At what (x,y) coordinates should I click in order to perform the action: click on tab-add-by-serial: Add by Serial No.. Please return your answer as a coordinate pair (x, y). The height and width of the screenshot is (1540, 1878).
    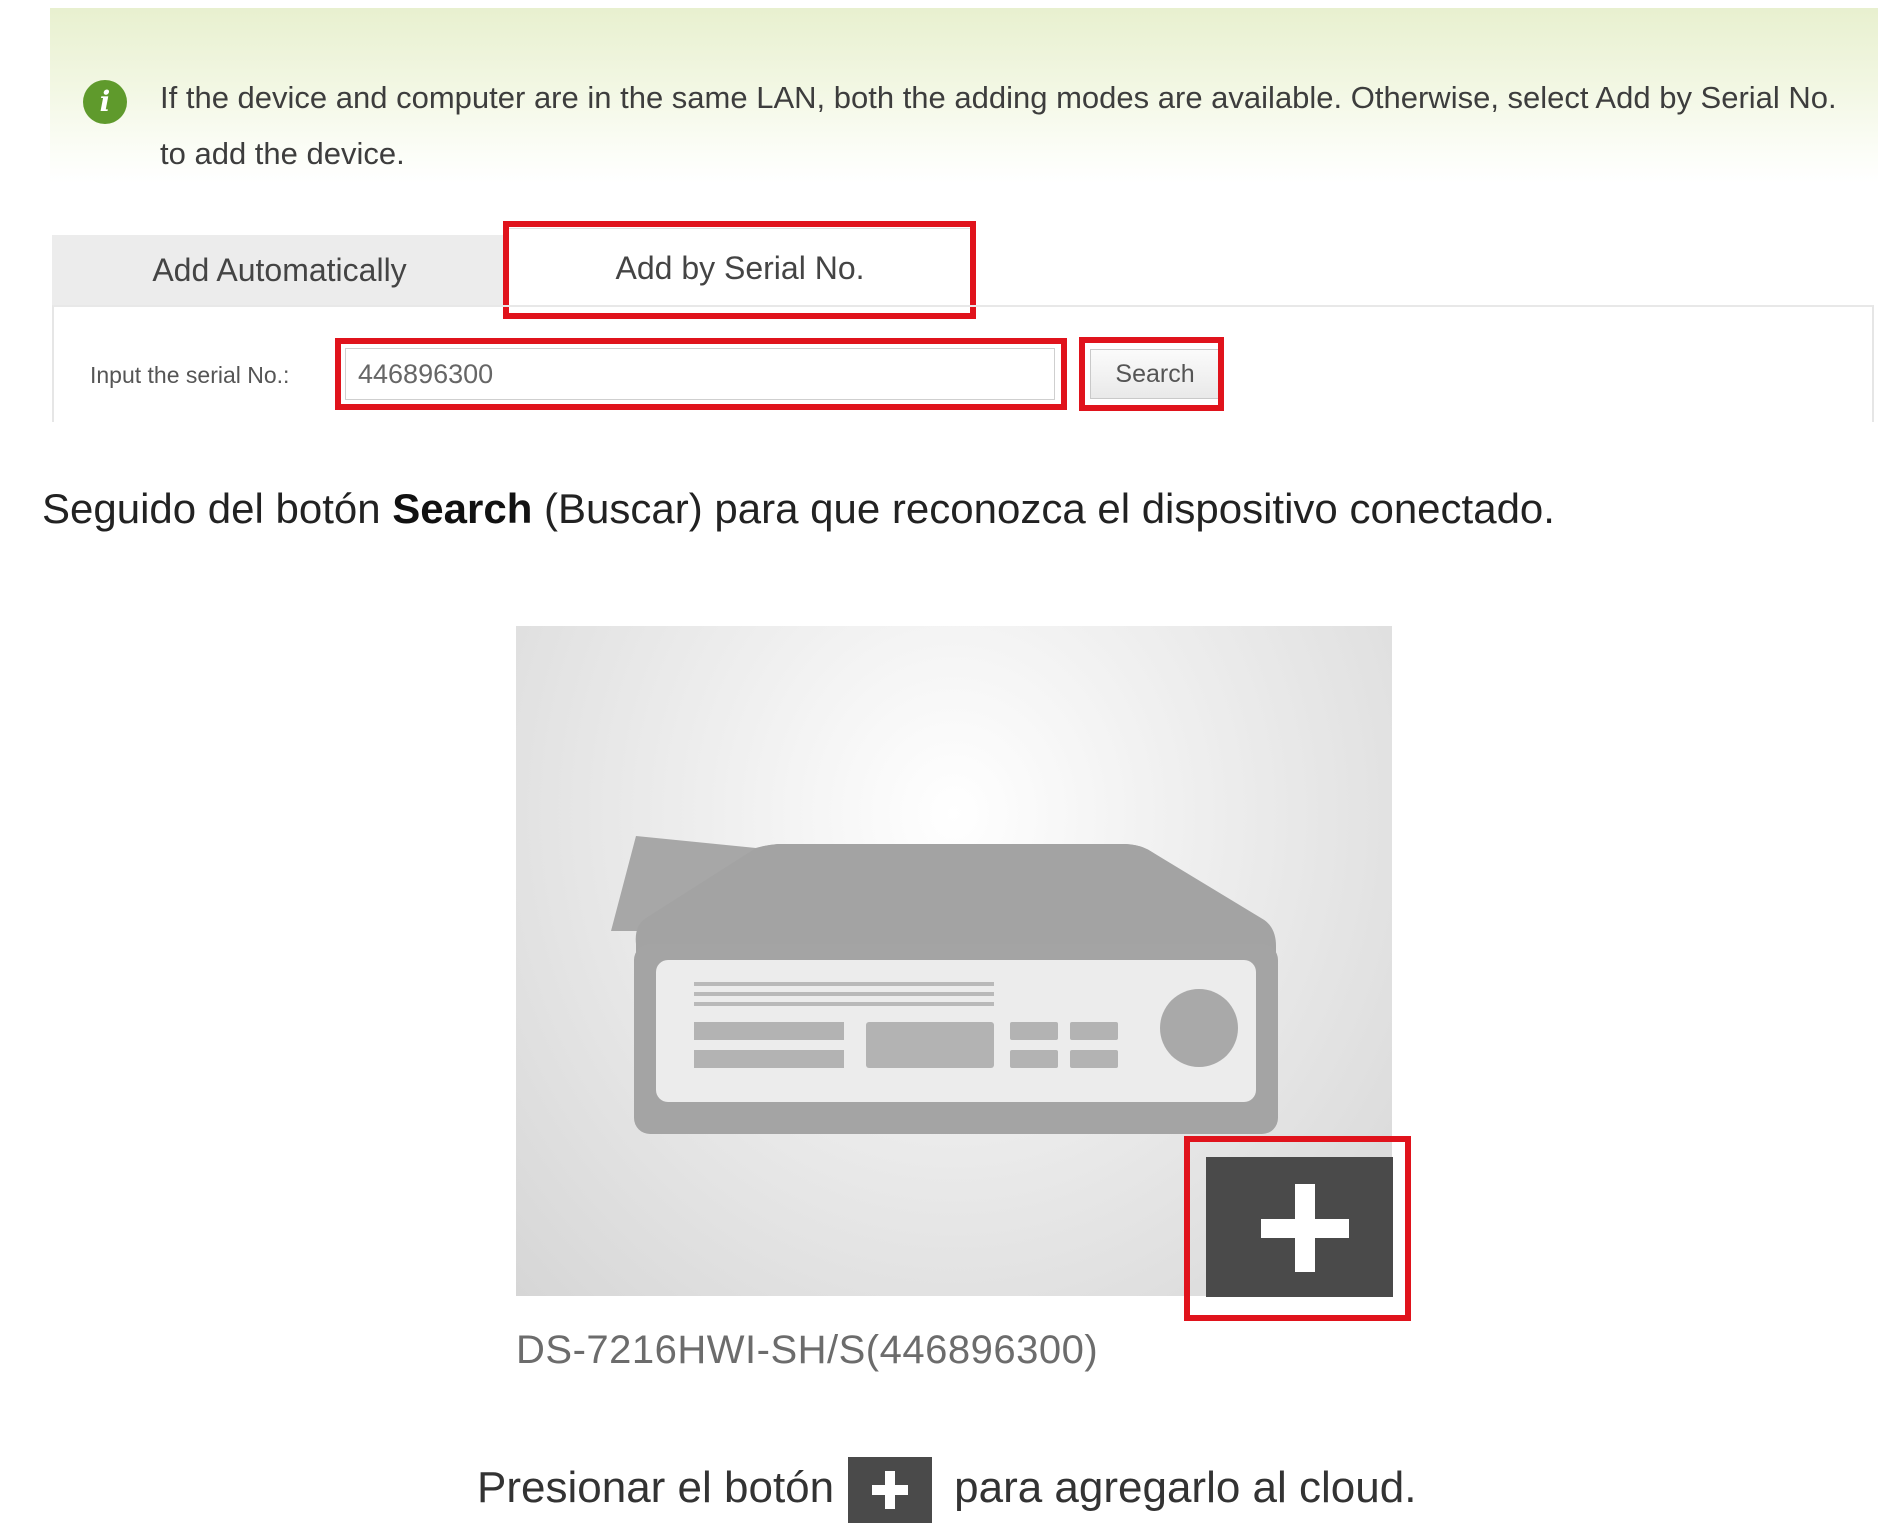
    Looking at the image, I should click on (740, 270).